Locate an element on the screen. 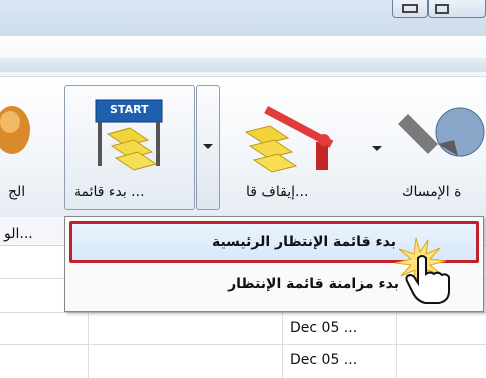 The height and width of the screenshot is (378, 486). start-queue-dropdown-button is located at coordinates (208, 147).